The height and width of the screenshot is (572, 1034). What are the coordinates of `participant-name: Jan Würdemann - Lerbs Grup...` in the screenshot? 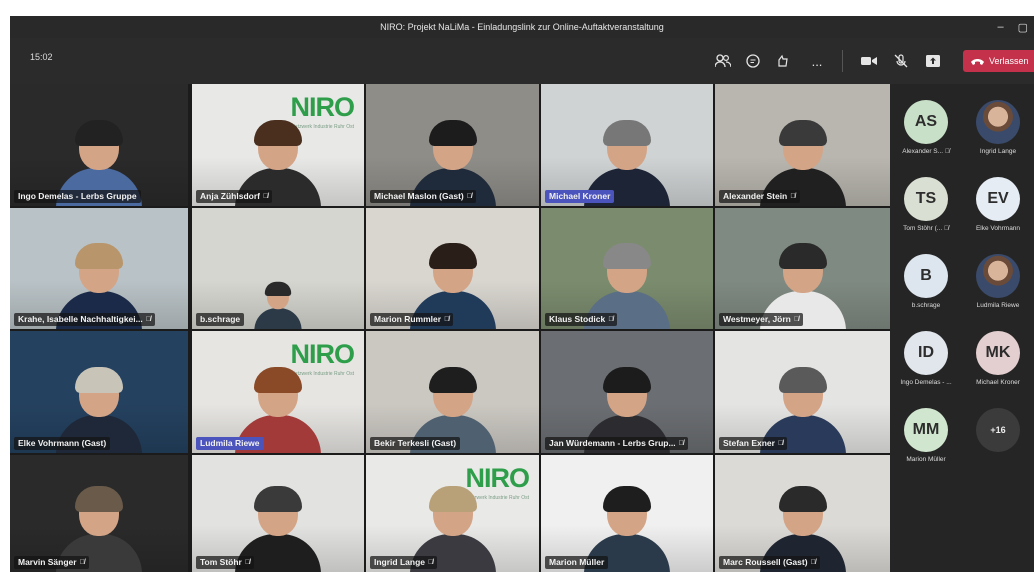 It's located at (612, 443).